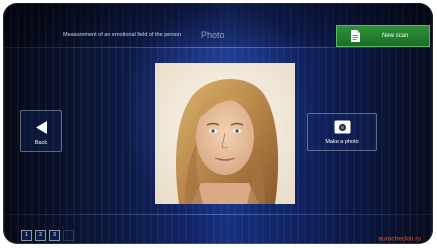  What do you see at coordinates (26, 235) in the screenshot?
I see `page-button-1: 1` at bounding box center [26, 235].